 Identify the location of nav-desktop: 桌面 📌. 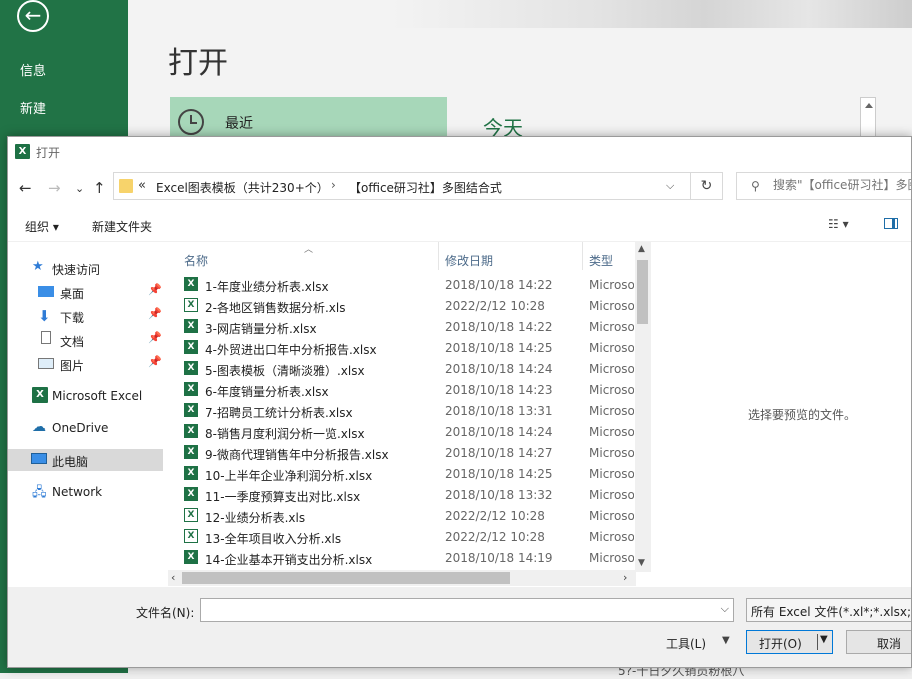
(101, 292).